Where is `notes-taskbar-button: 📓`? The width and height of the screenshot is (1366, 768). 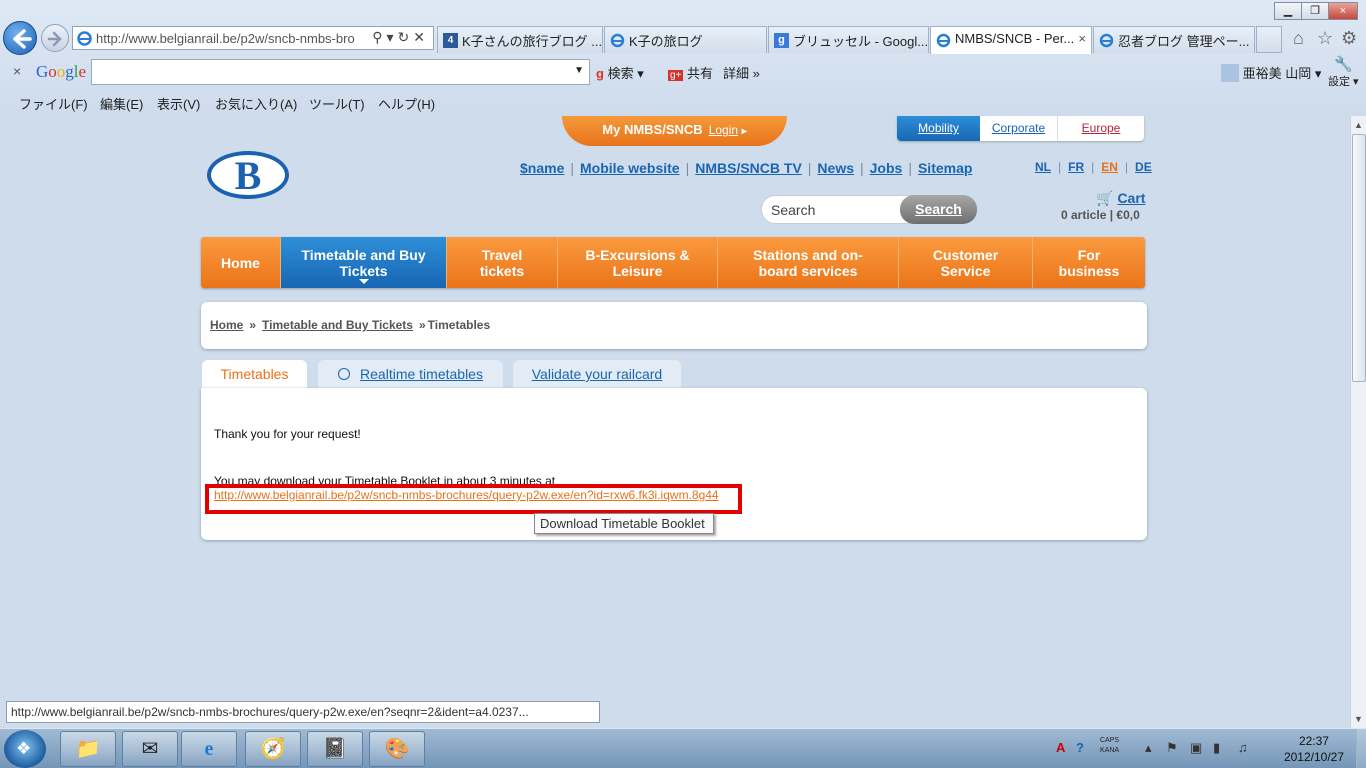 notes-taskbar-button: 📓 is located at coordinates (335, 749).